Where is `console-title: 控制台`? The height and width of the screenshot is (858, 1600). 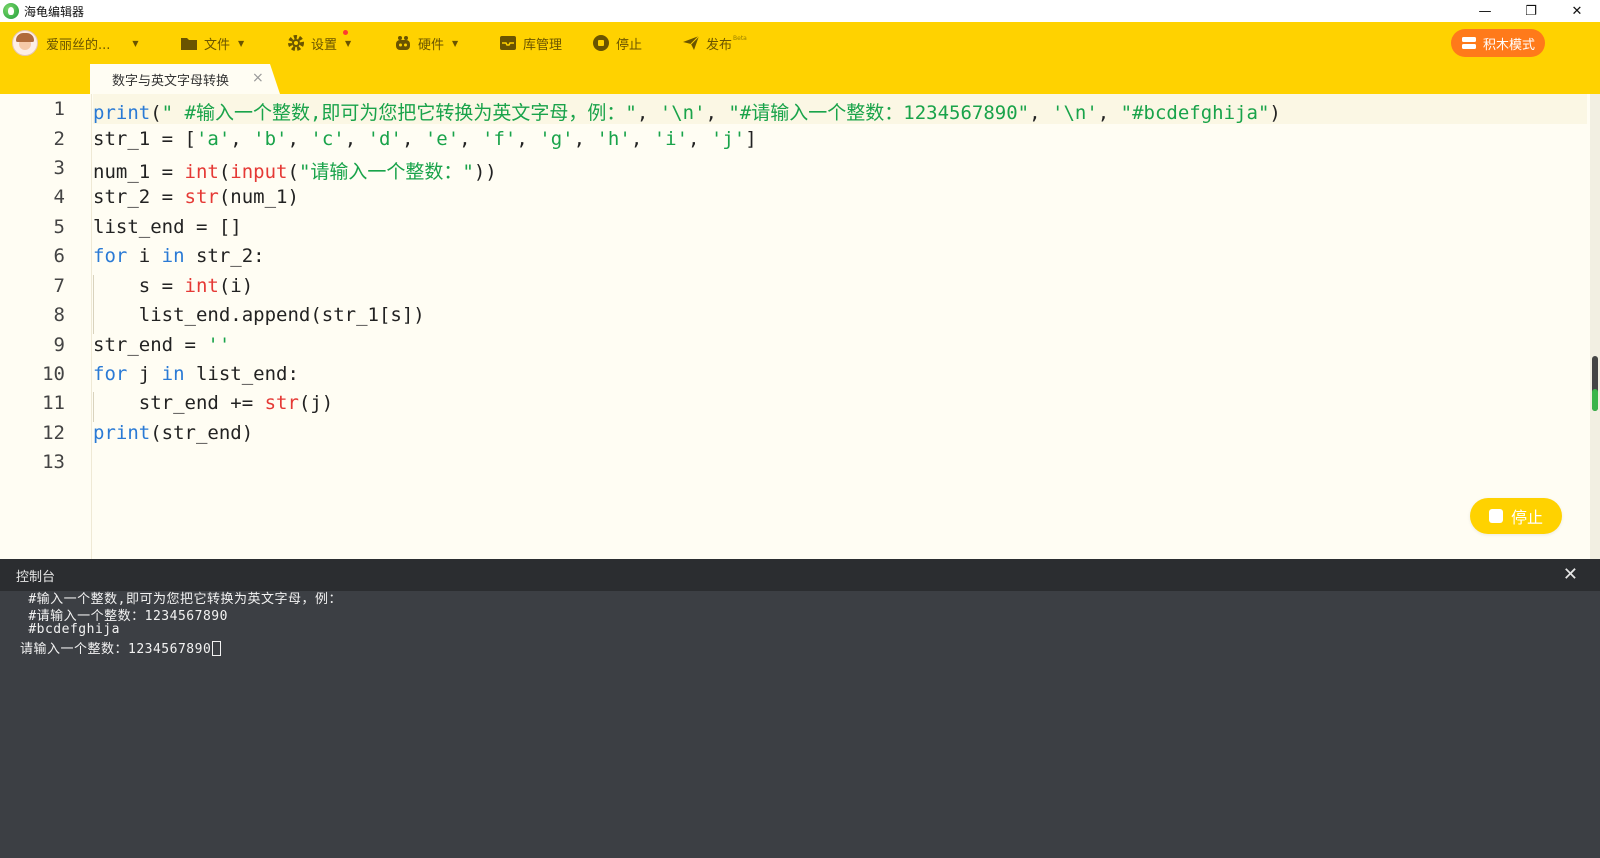
console-title: 控制台 is located at coordinates (36, 577).